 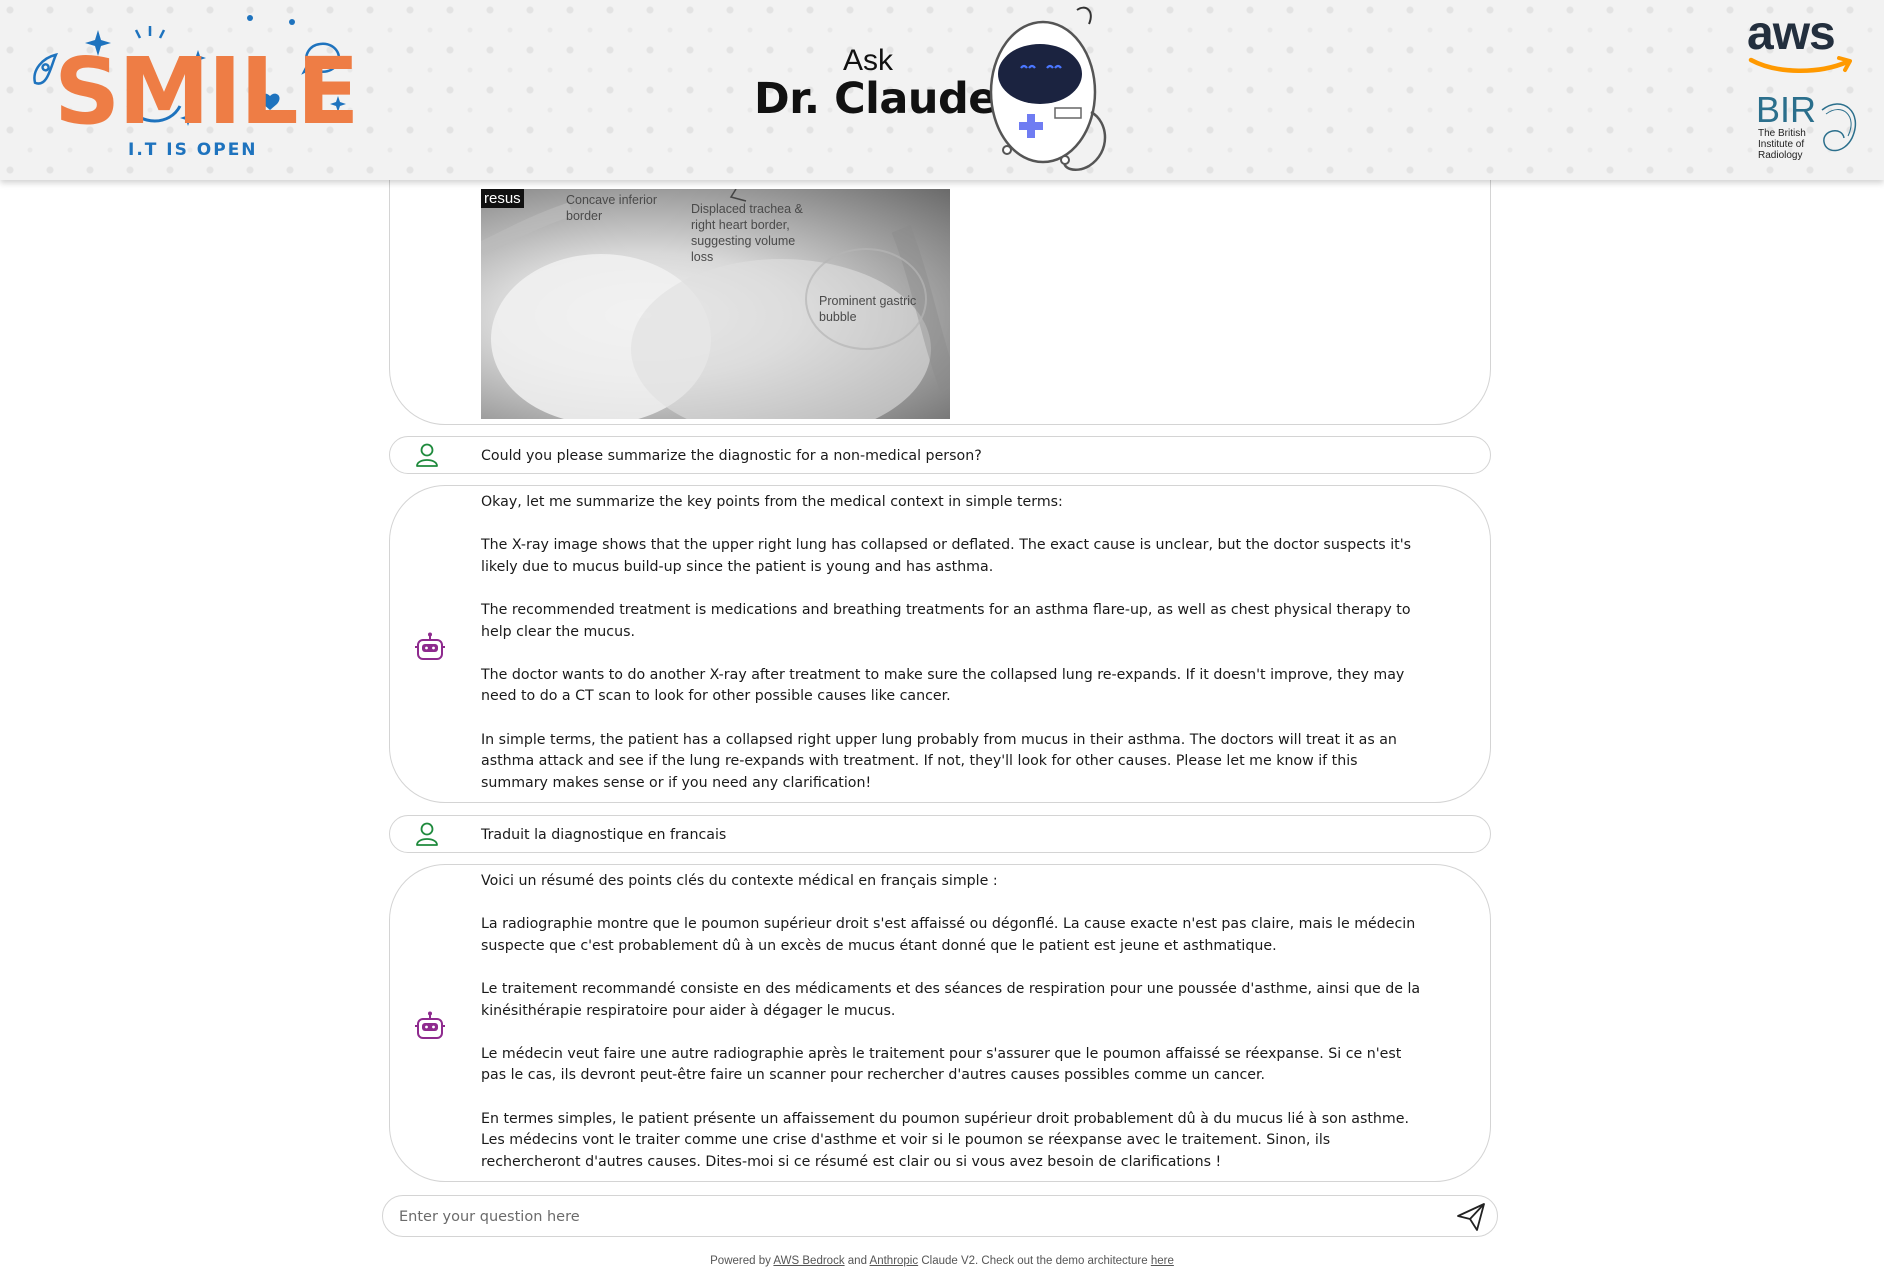 I want to click on xray-annotation-gastric: Prominent gastric bubble, so click(x=868, y=309).